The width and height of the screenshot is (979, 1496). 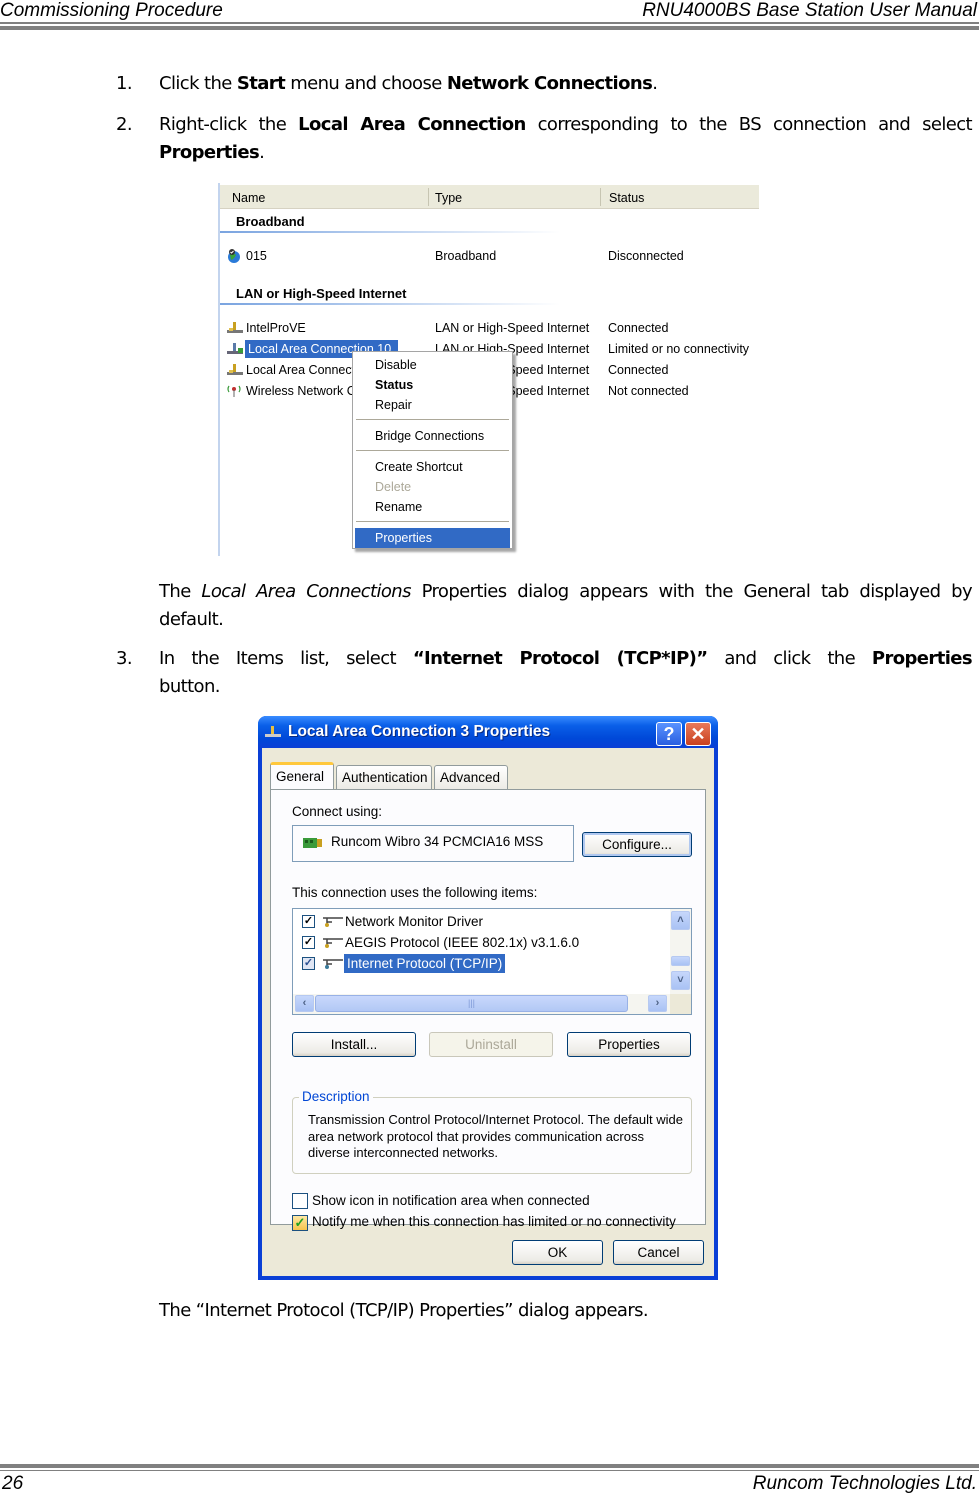 What do you see at coordinates (321, 293) in the screenshot?
I see `group-header: LAN or High-Speed Internet` at bounding box center [321, 293].